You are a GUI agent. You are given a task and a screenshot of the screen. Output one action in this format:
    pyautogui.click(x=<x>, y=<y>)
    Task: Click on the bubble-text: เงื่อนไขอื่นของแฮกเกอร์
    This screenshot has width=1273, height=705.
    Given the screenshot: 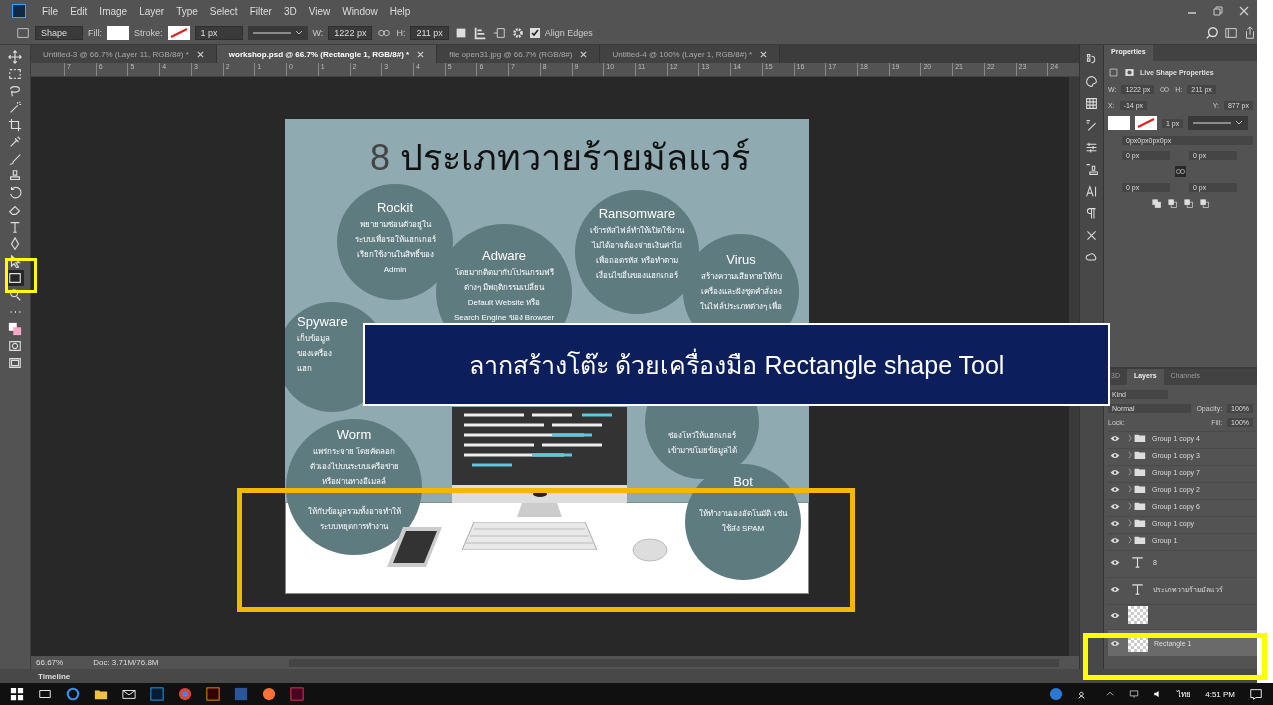 What is the action you would take?
    pyautogui.click(x=637, y=275)
    